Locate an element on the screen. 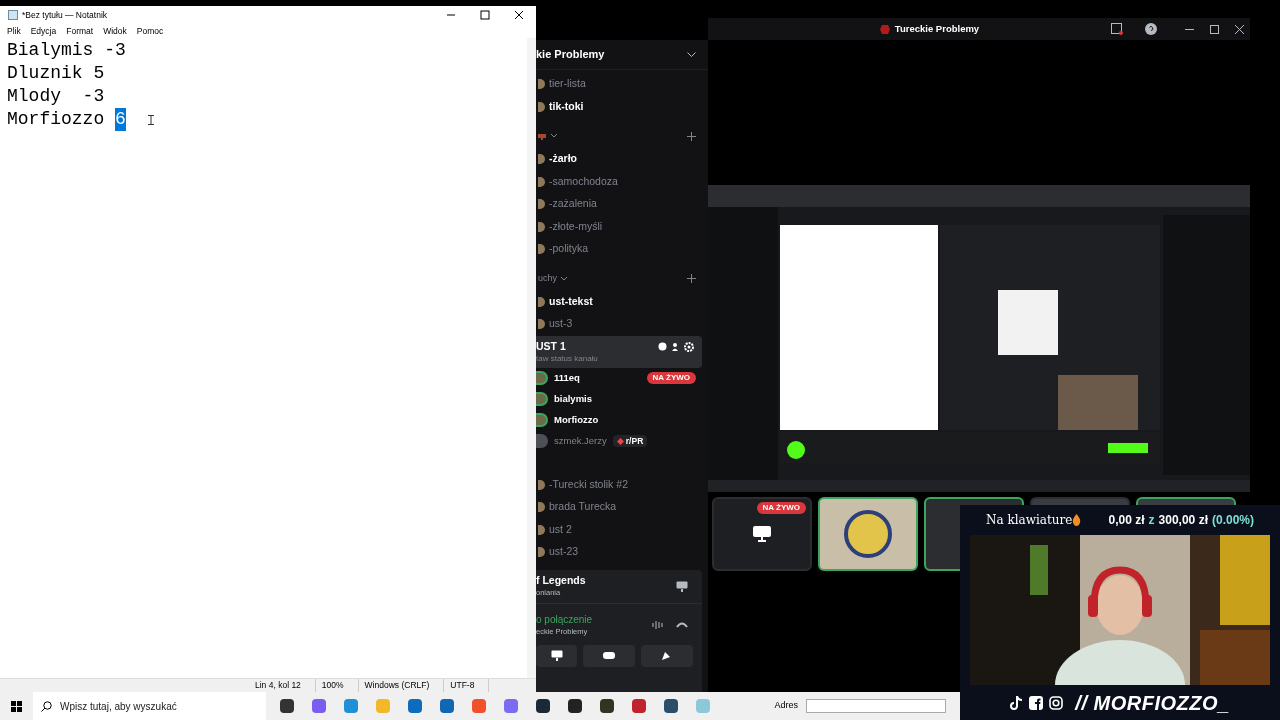 This screenshot has width=1280, height=720. channel-item: -żarło is located at coordinates (563, 159).